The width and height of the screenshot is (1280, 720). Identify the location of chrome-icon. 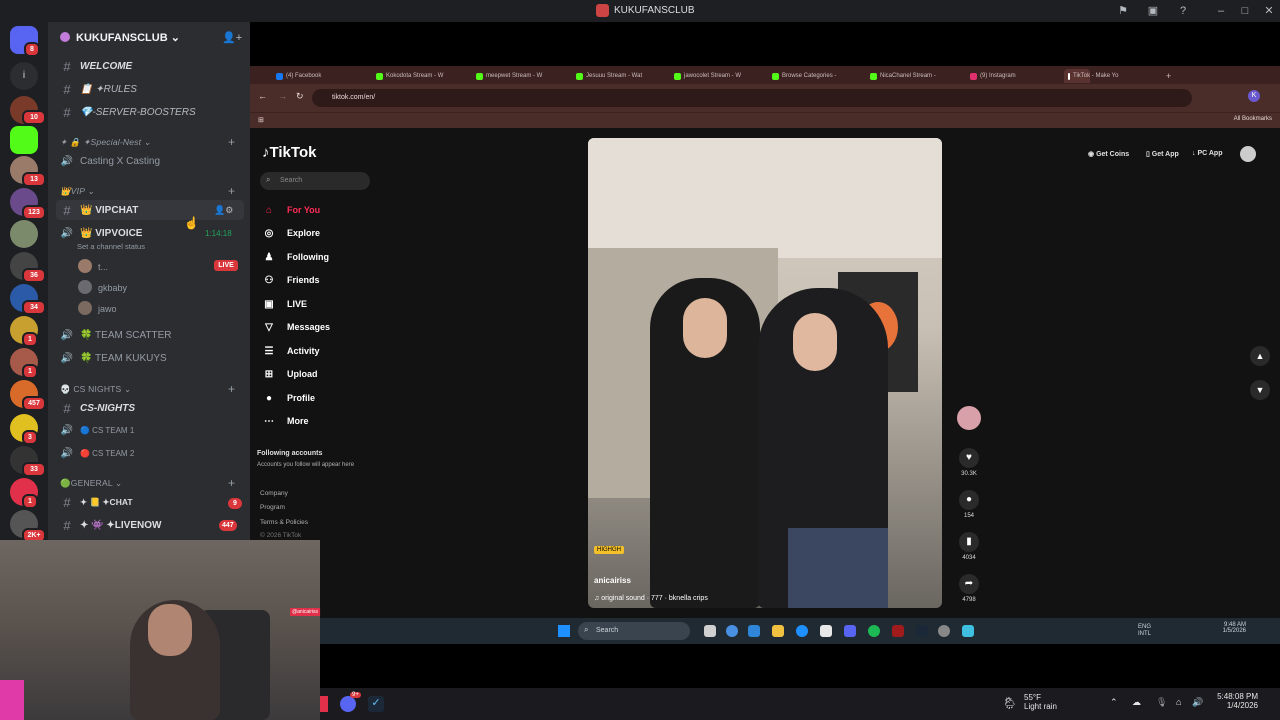
(732, 631).